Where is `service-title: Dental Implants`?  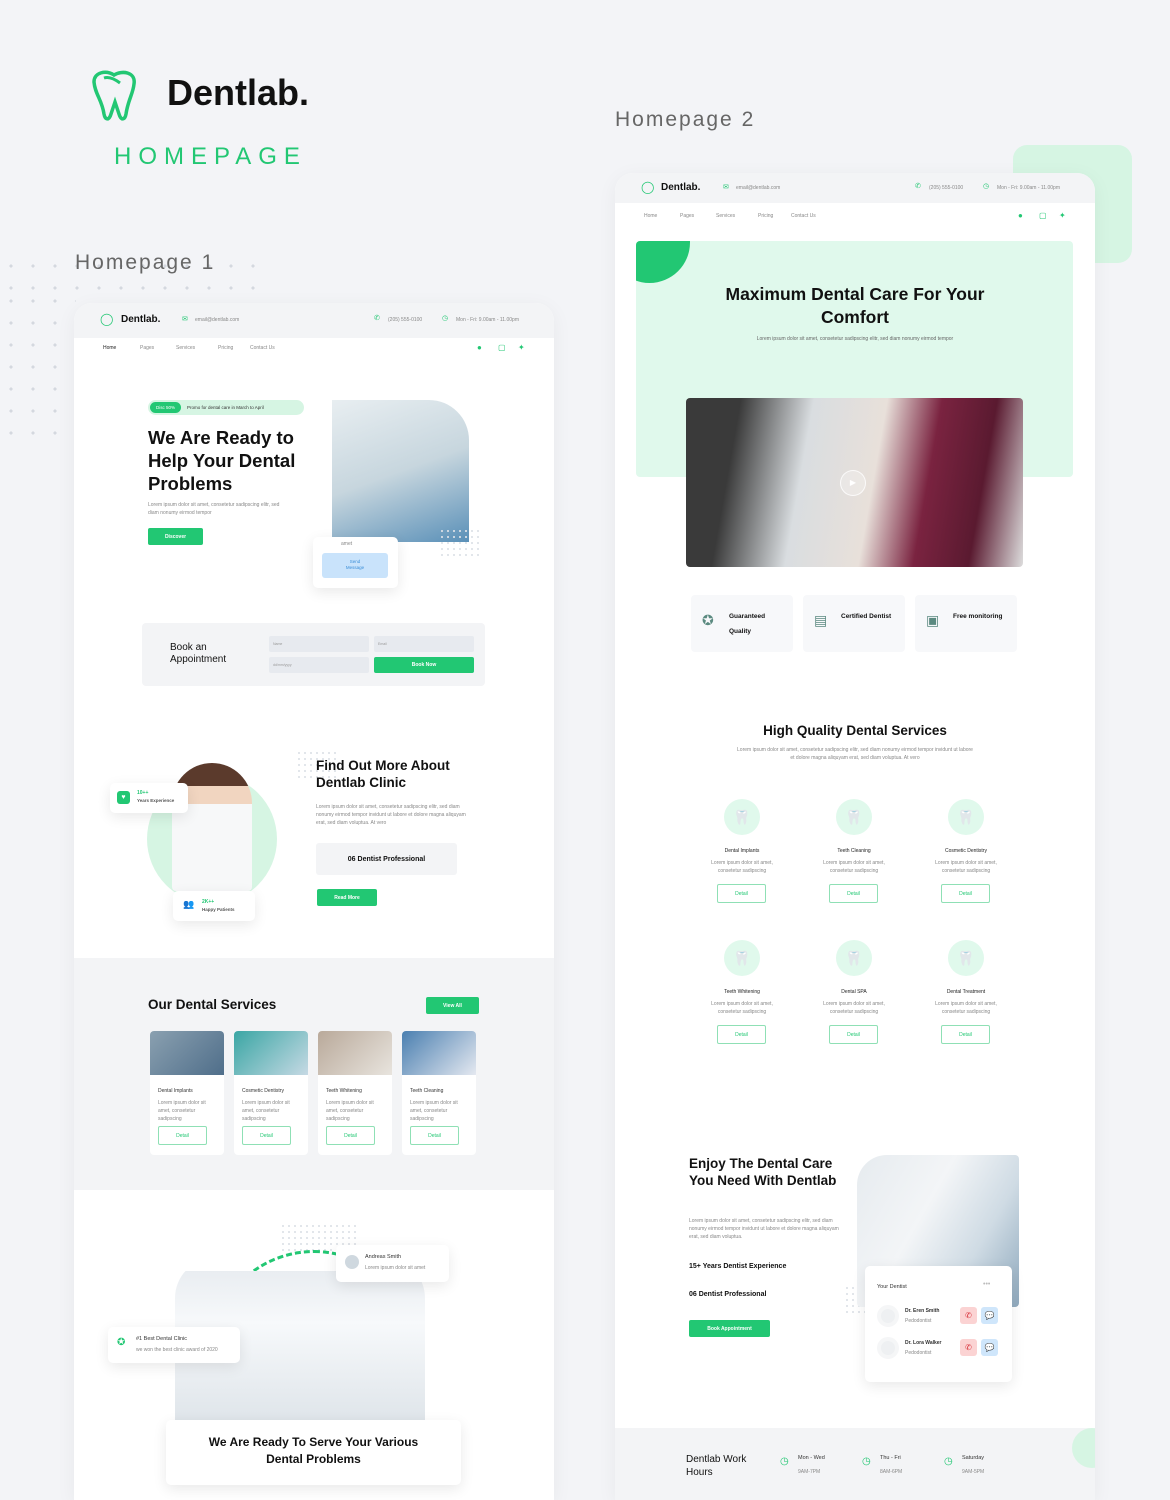
service-title: Dental Implants is located at coordinates (742, 851).